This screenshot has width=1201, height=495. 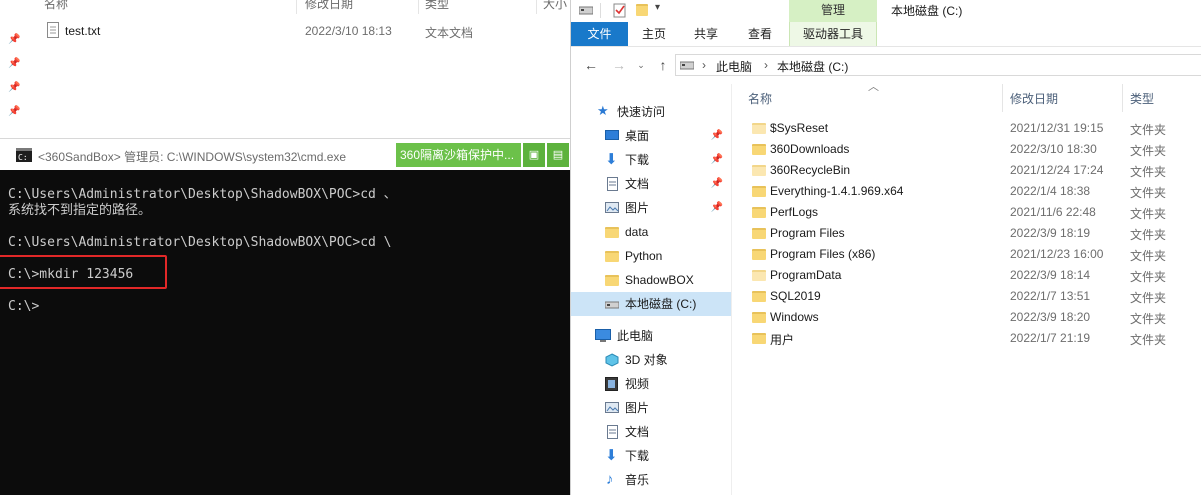 I want to click on tree-item-desktop: 桌面 📌, so click(x=651, y=136).